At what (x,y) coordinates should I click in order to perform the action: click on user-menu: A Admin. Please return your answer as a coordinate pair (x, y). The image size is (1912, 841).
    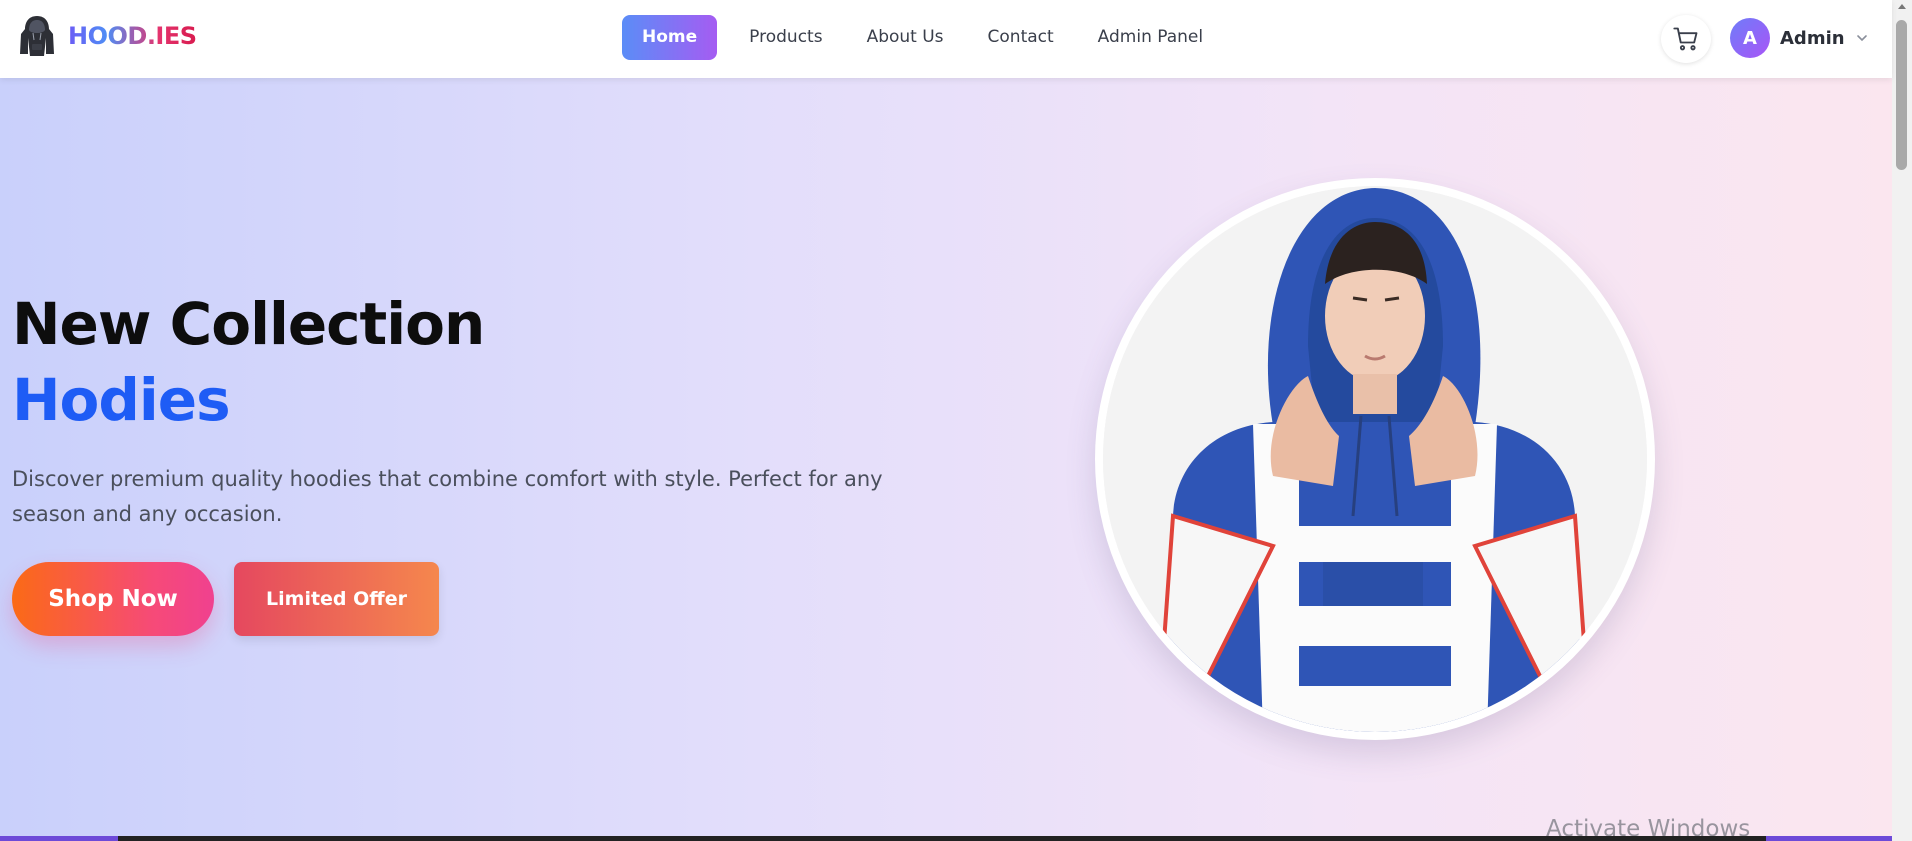
    Looking at the image, I should click on (1799, 38).